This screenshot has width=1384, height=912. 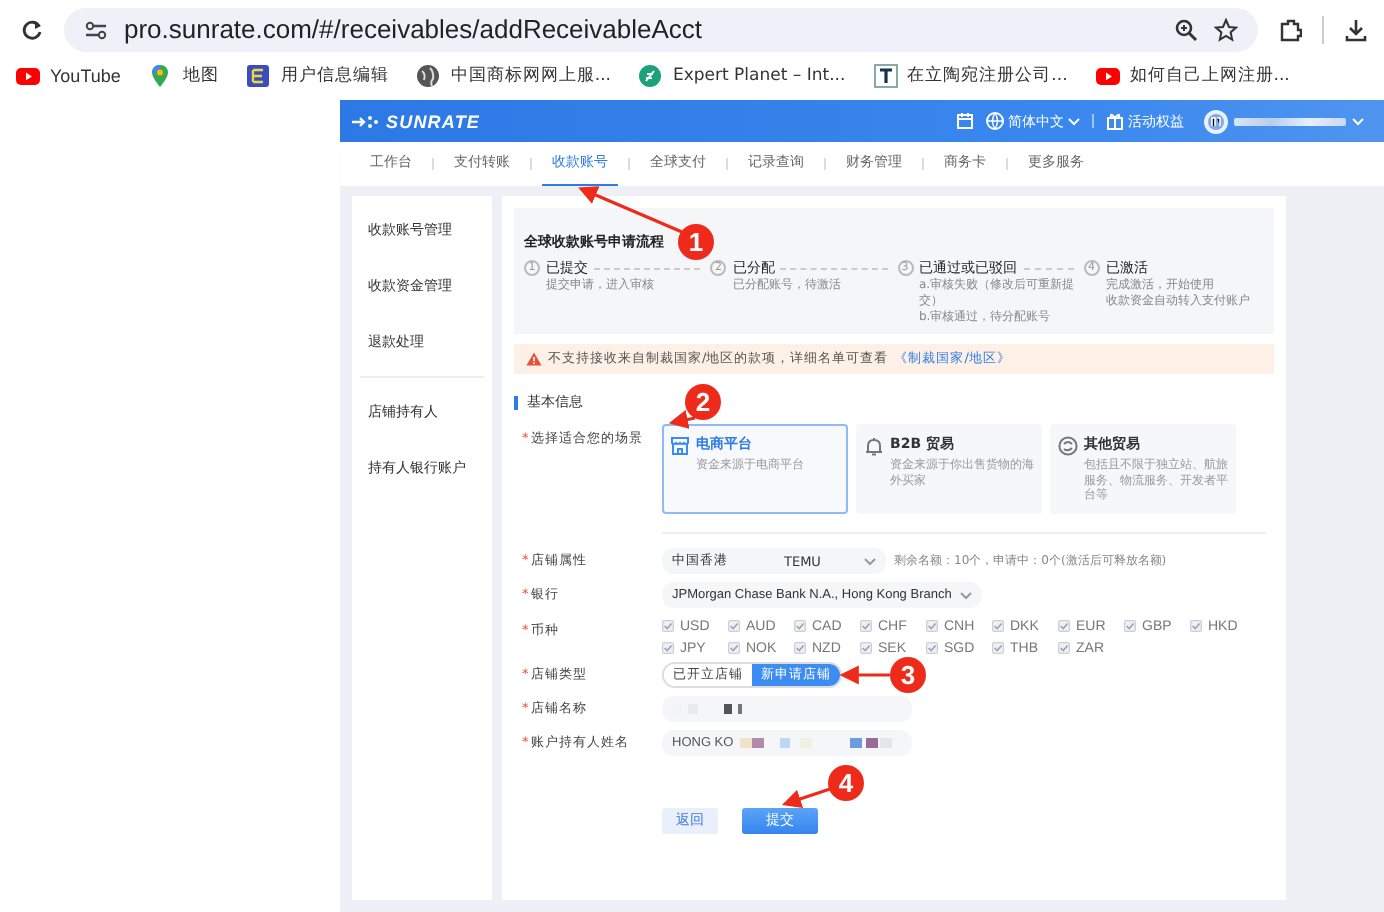 I want to click on step-marker: 4, so click(x=846, y=783).